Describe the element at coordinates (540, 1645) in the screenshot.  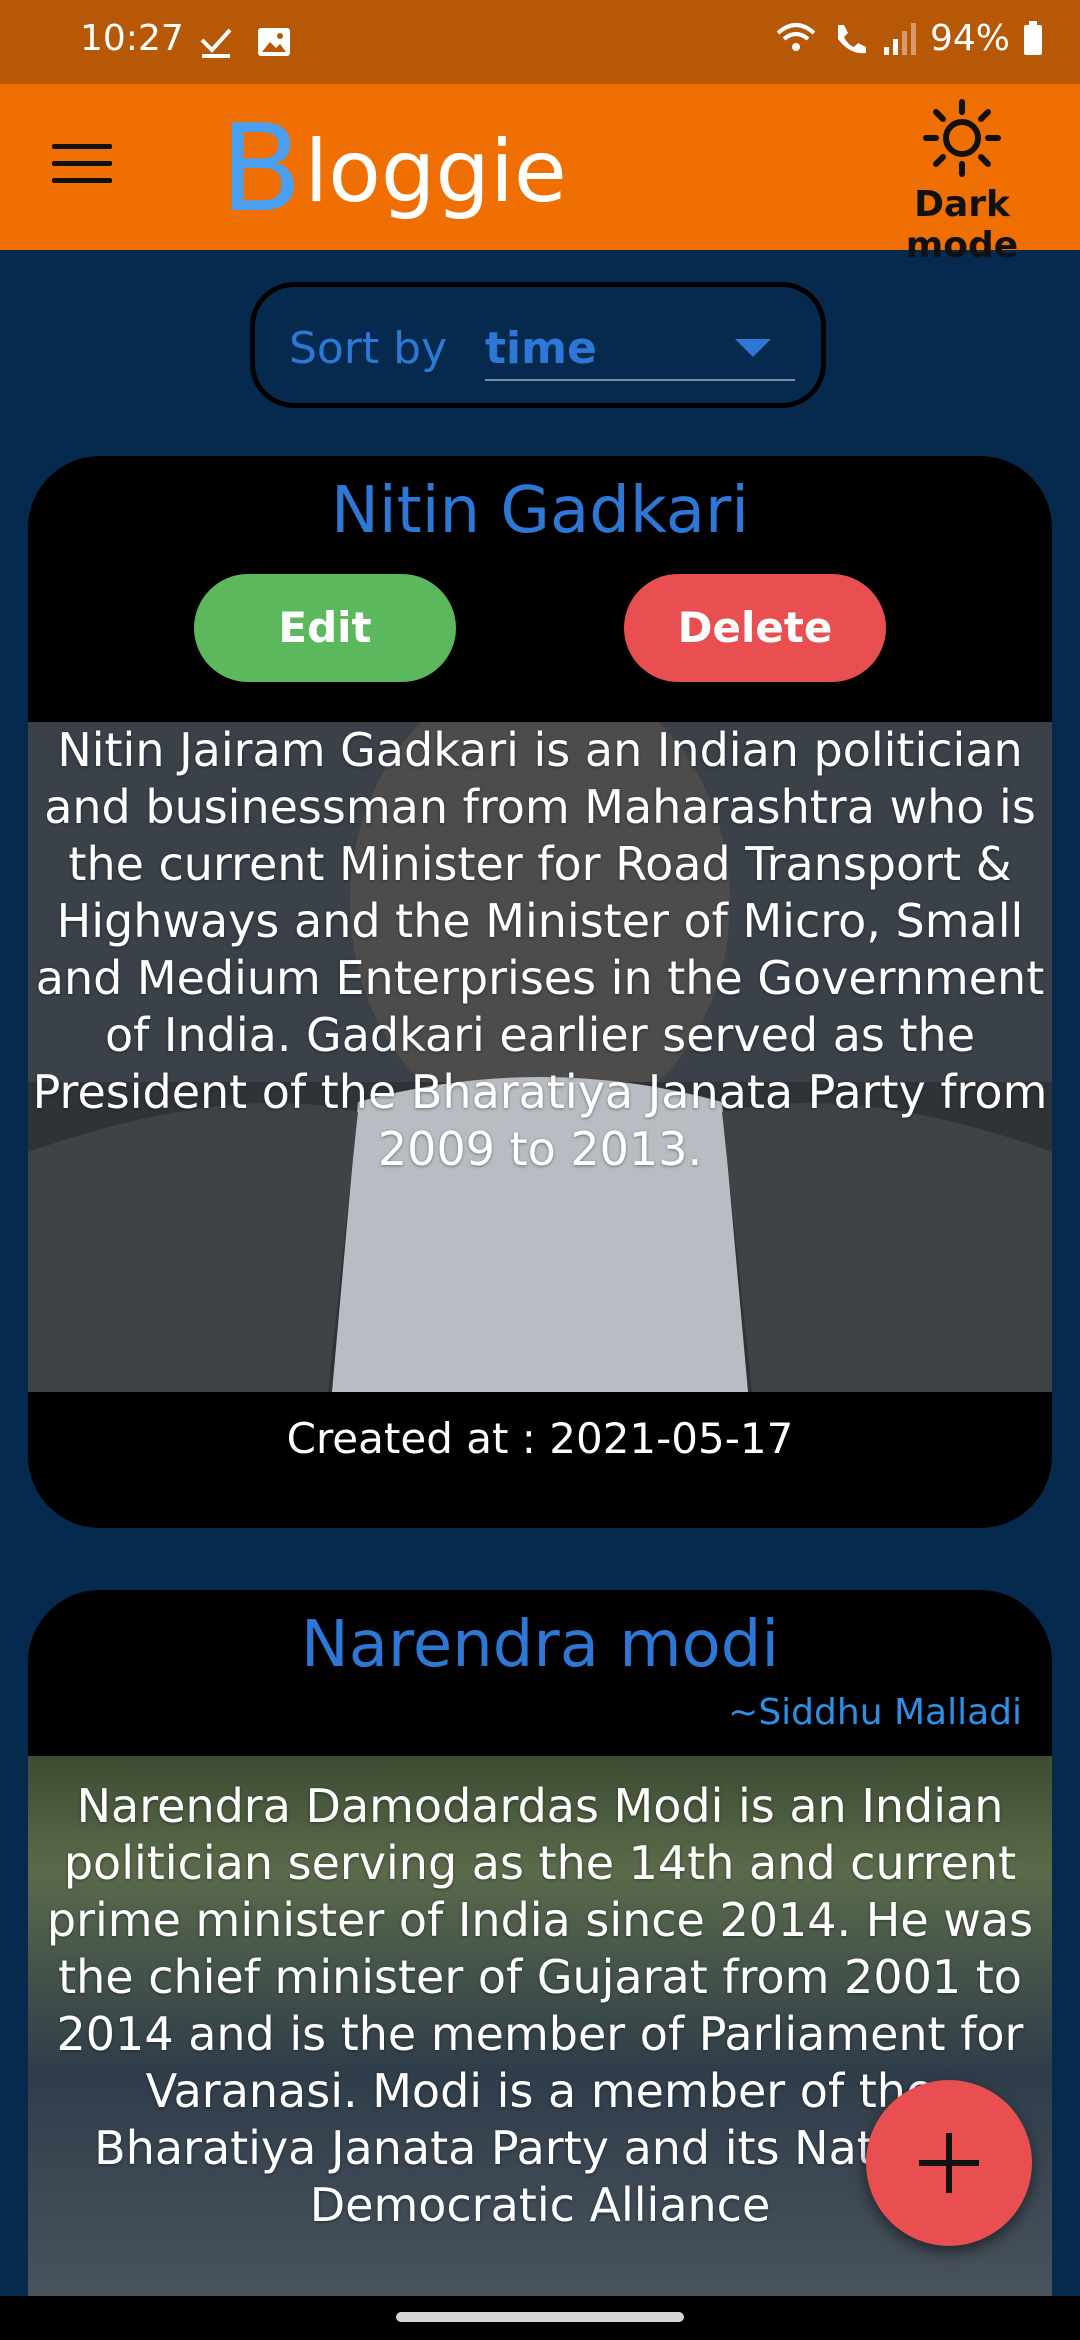
I see `post-title: Narendra modi` at that location.